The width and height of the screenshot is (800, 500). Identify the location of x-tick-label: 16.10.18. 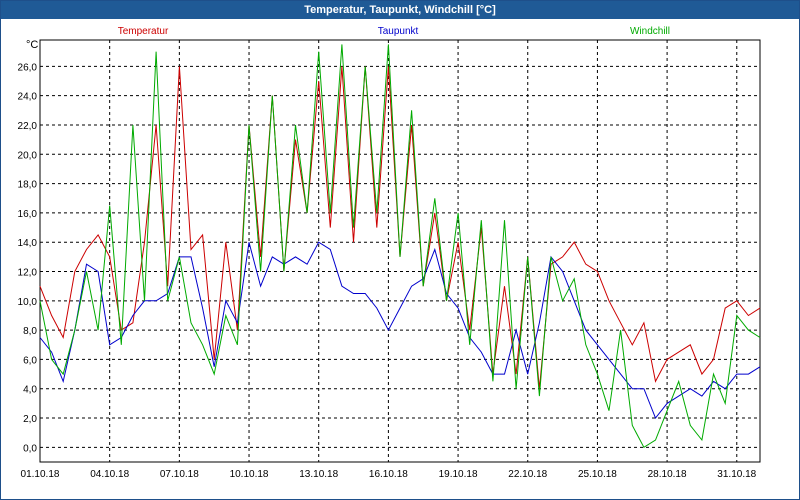
(388, 474).